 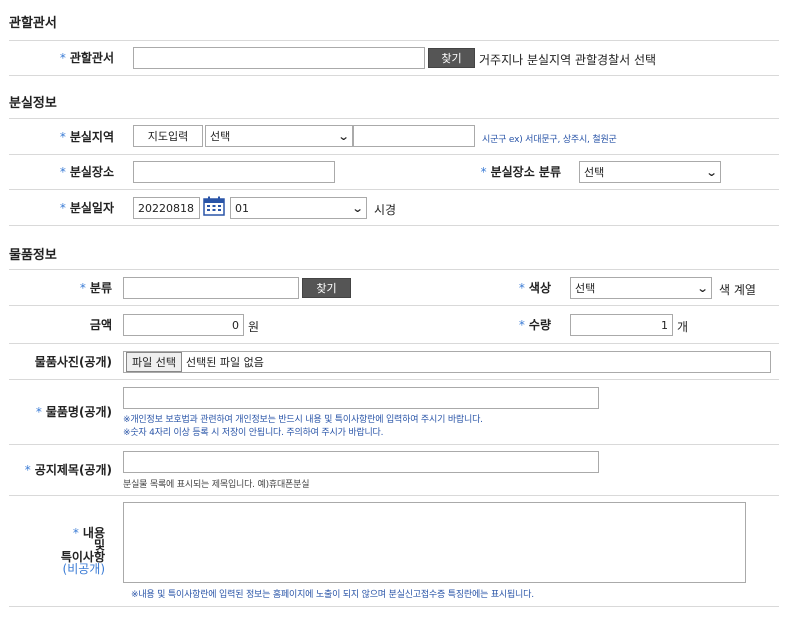 What do you see at coordinates (234, 172) in the screenshot?
I see `loss-place-input` at bounding box center [234, 172].